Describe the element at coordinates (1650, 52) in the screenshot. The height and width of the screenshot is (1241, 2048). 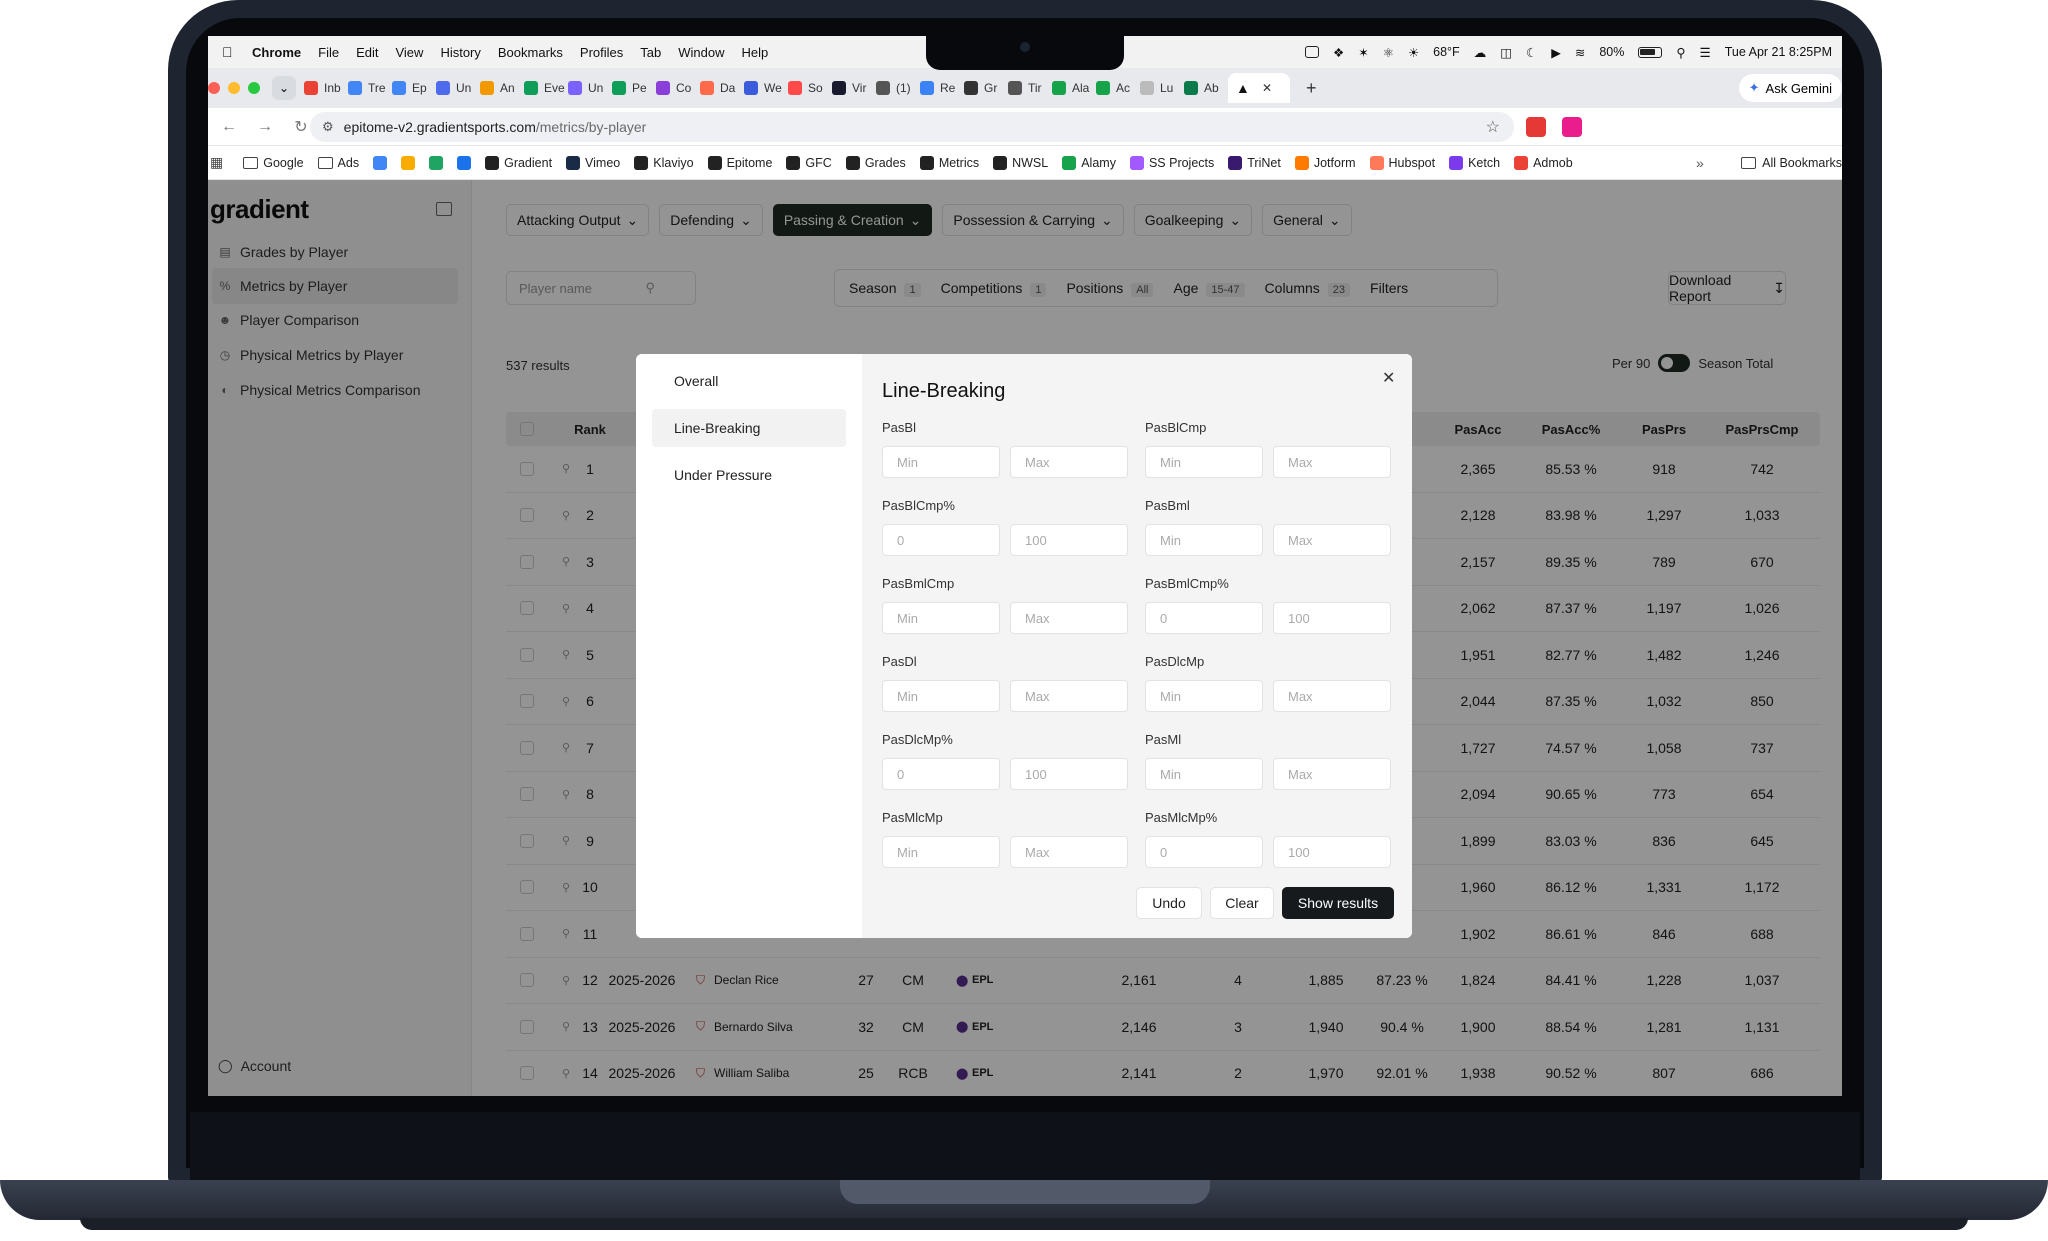
I see `battery-icon` at that location.